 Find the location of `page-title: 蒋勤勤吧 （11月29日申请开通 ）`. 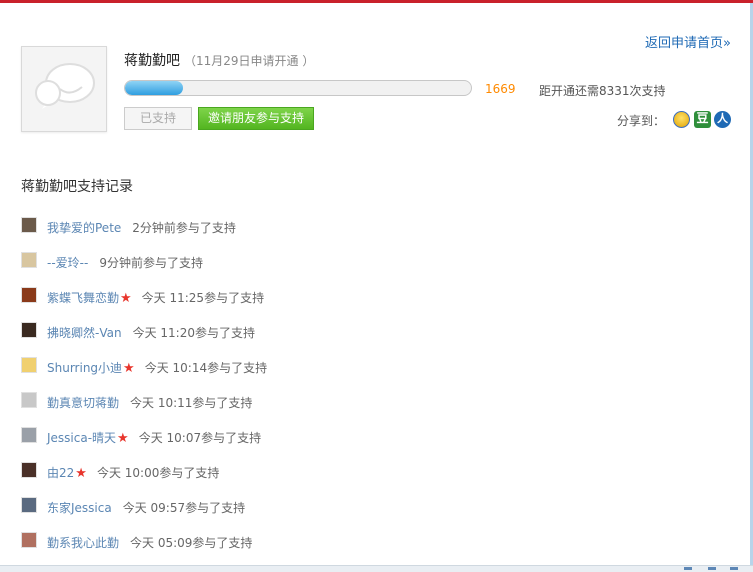

page-title: 蒋勤勤吧 （11月29日申请开通 ） is located at coordinates (219, 60).